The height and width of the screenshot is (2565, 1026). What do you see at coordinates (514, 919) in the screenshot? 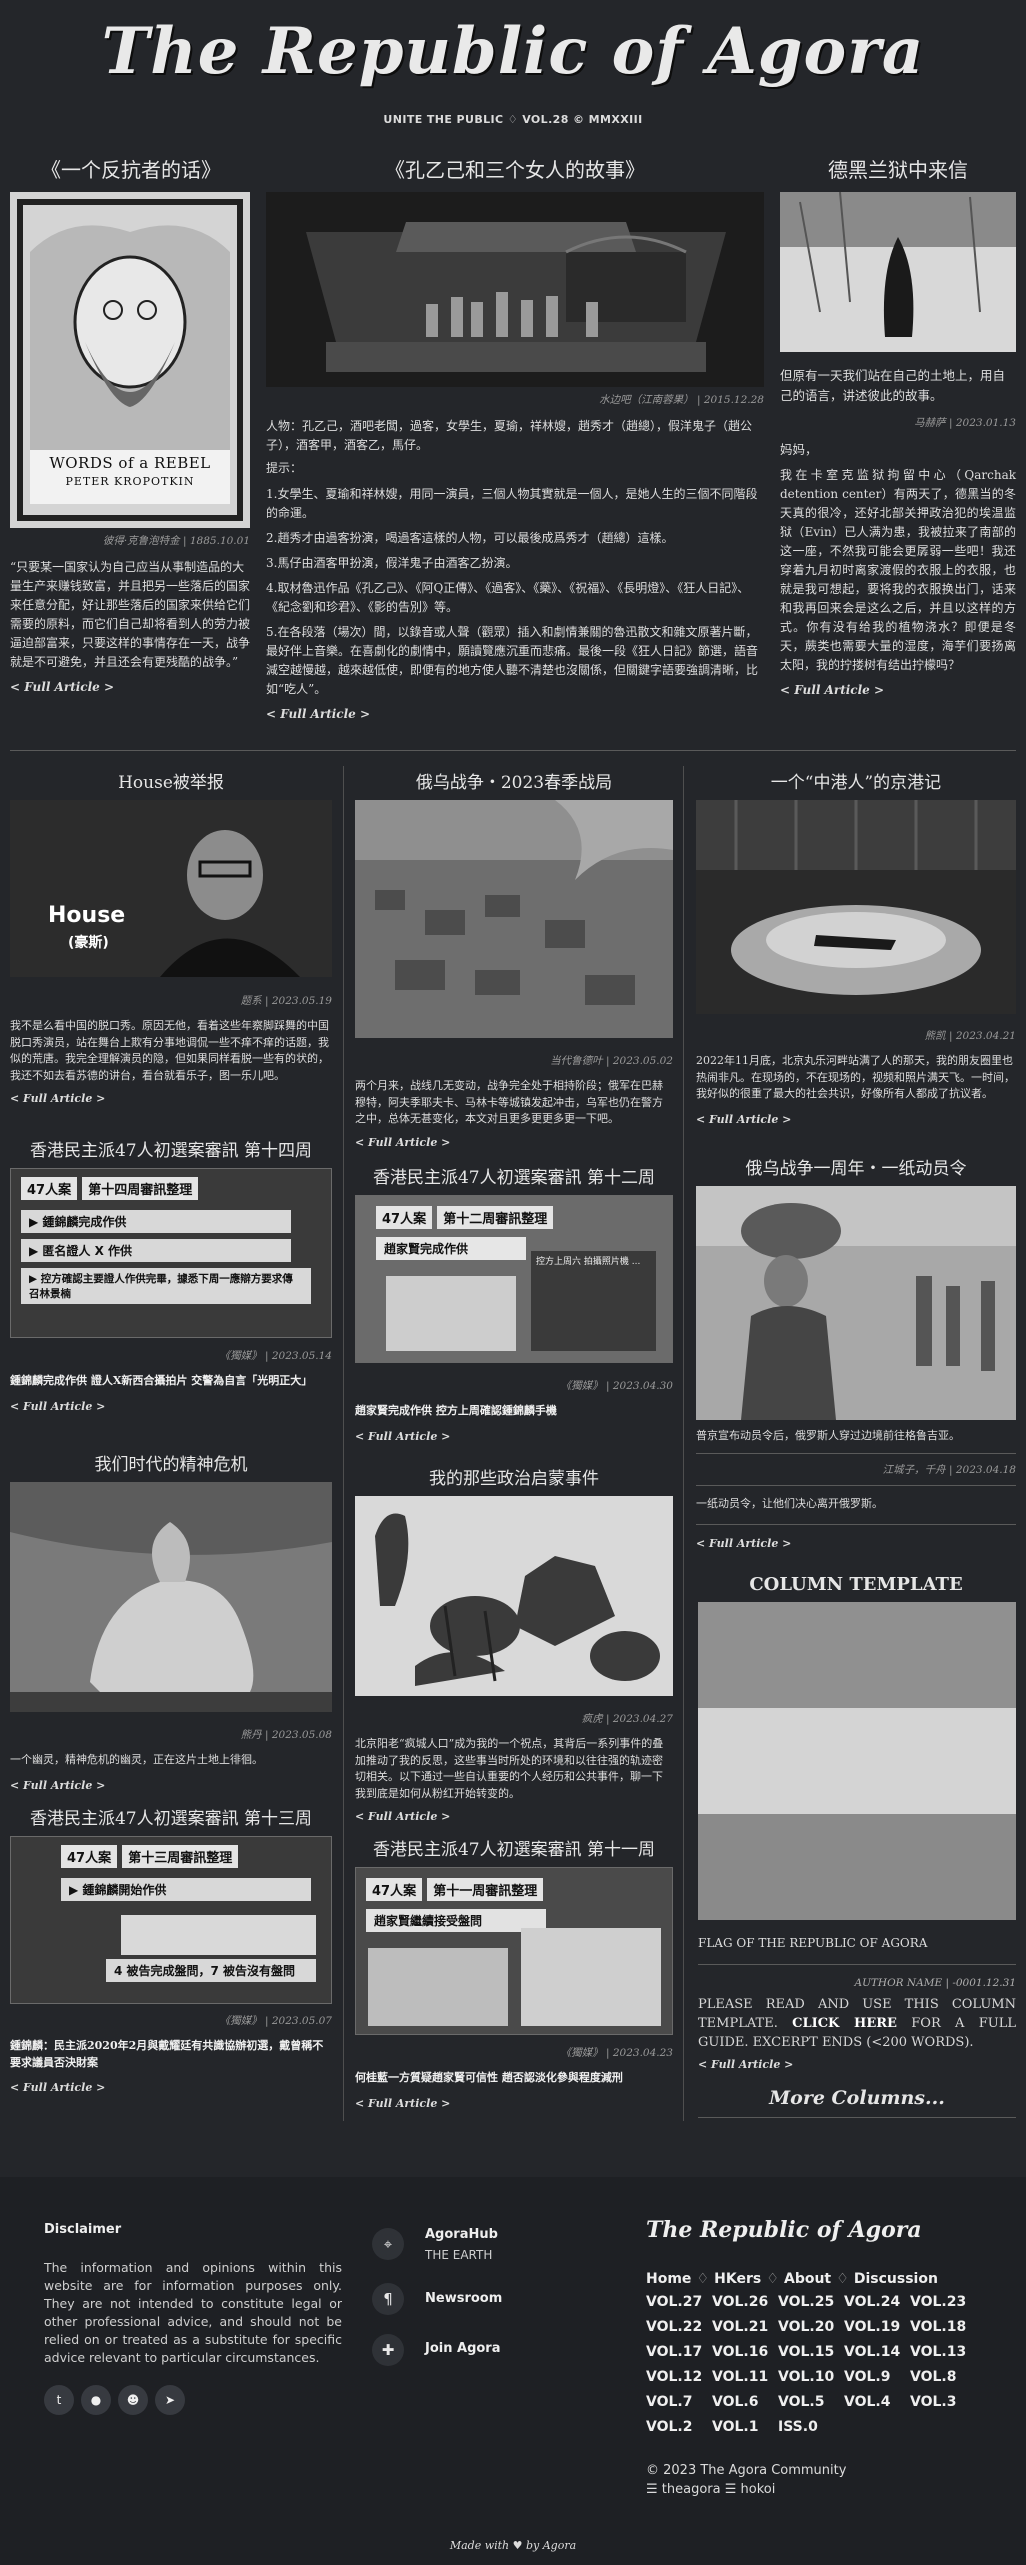
I see `war-aerial-photo` at bounding box center [514, 919].